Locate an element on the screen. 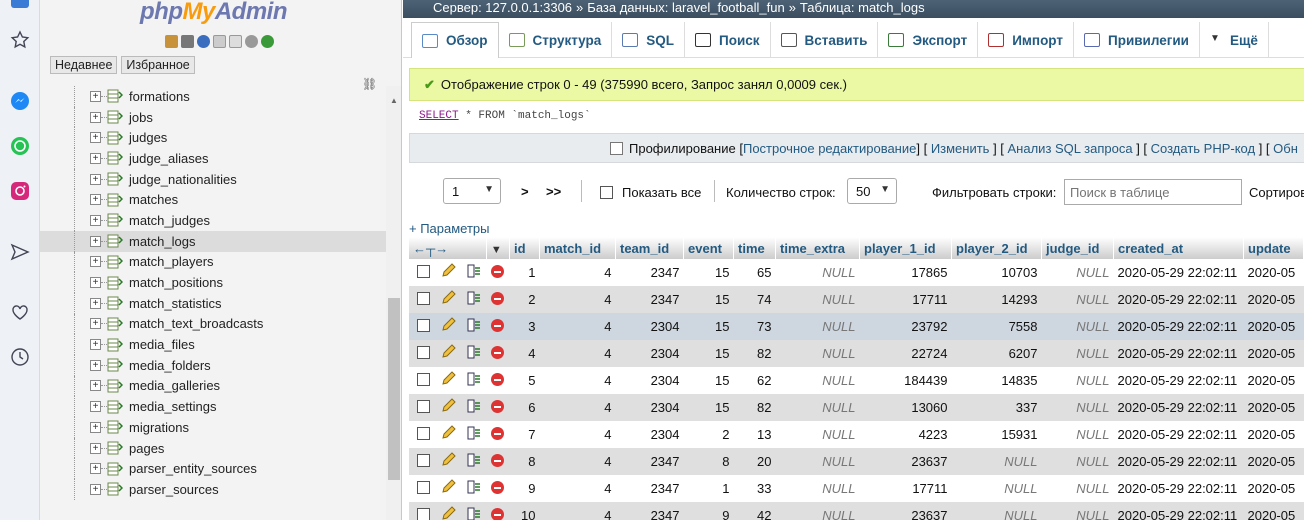  tab-privileges: Привилегии is located at coordinates (1137, 40).